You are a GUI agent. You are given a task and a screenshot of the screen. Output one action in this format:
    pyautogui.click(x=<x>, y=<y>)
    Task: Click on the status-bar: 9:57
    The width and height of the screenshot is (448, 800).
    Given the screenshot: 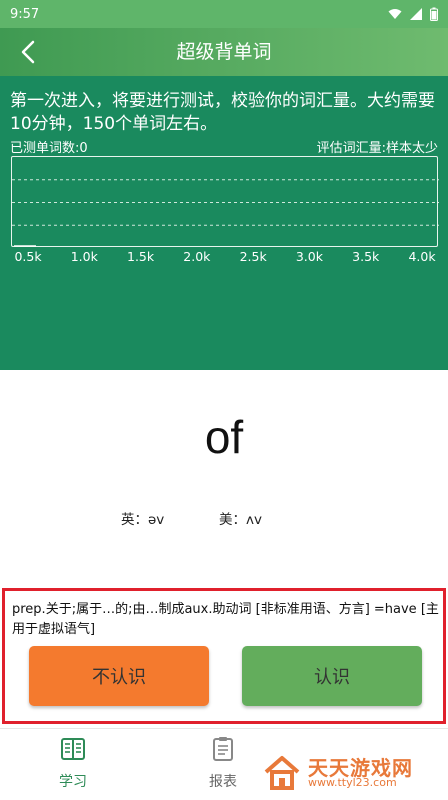 What is the action you would take?
    pyautogui.click(x=224, y=14)
    